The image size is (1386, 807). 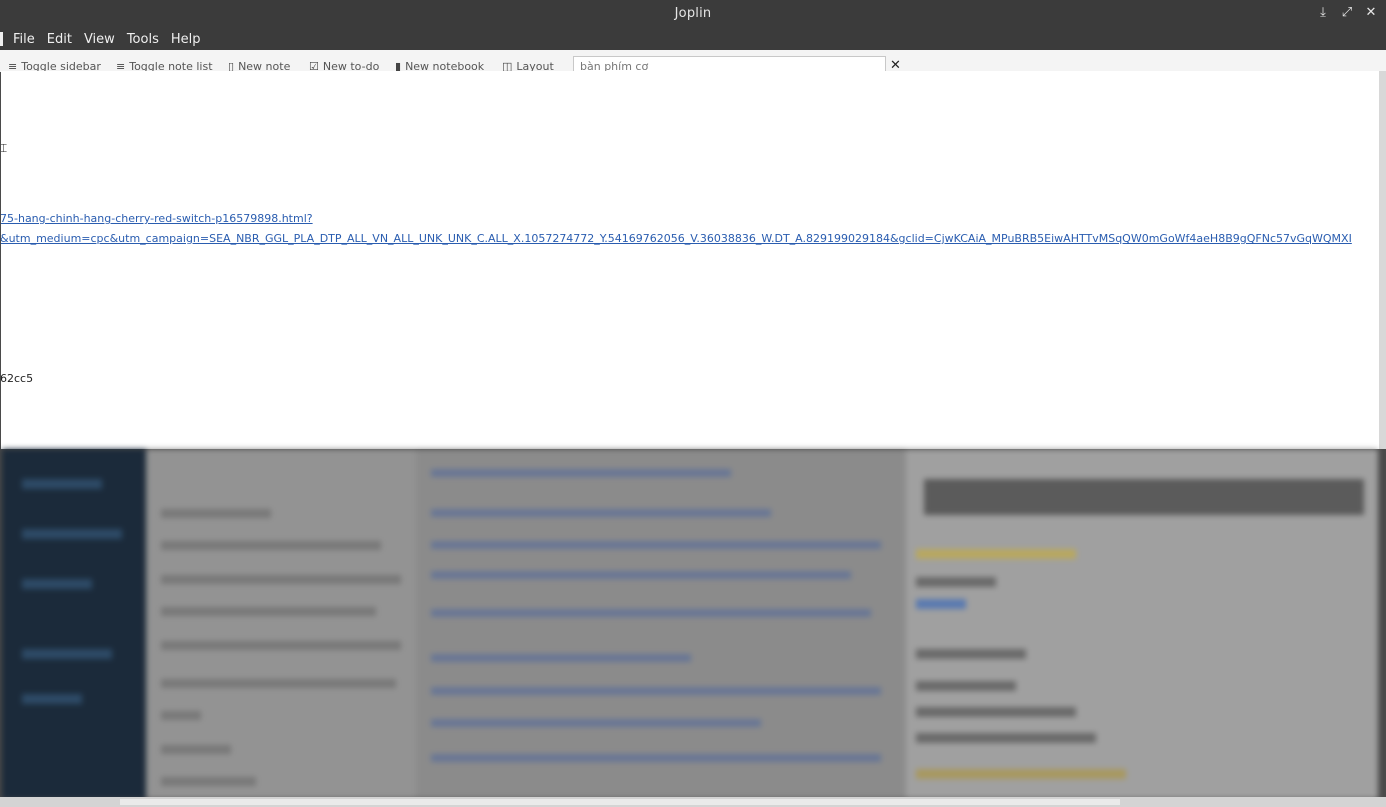 I want to click on minimize-icon: ⤓, so click(x=1323, y=13).